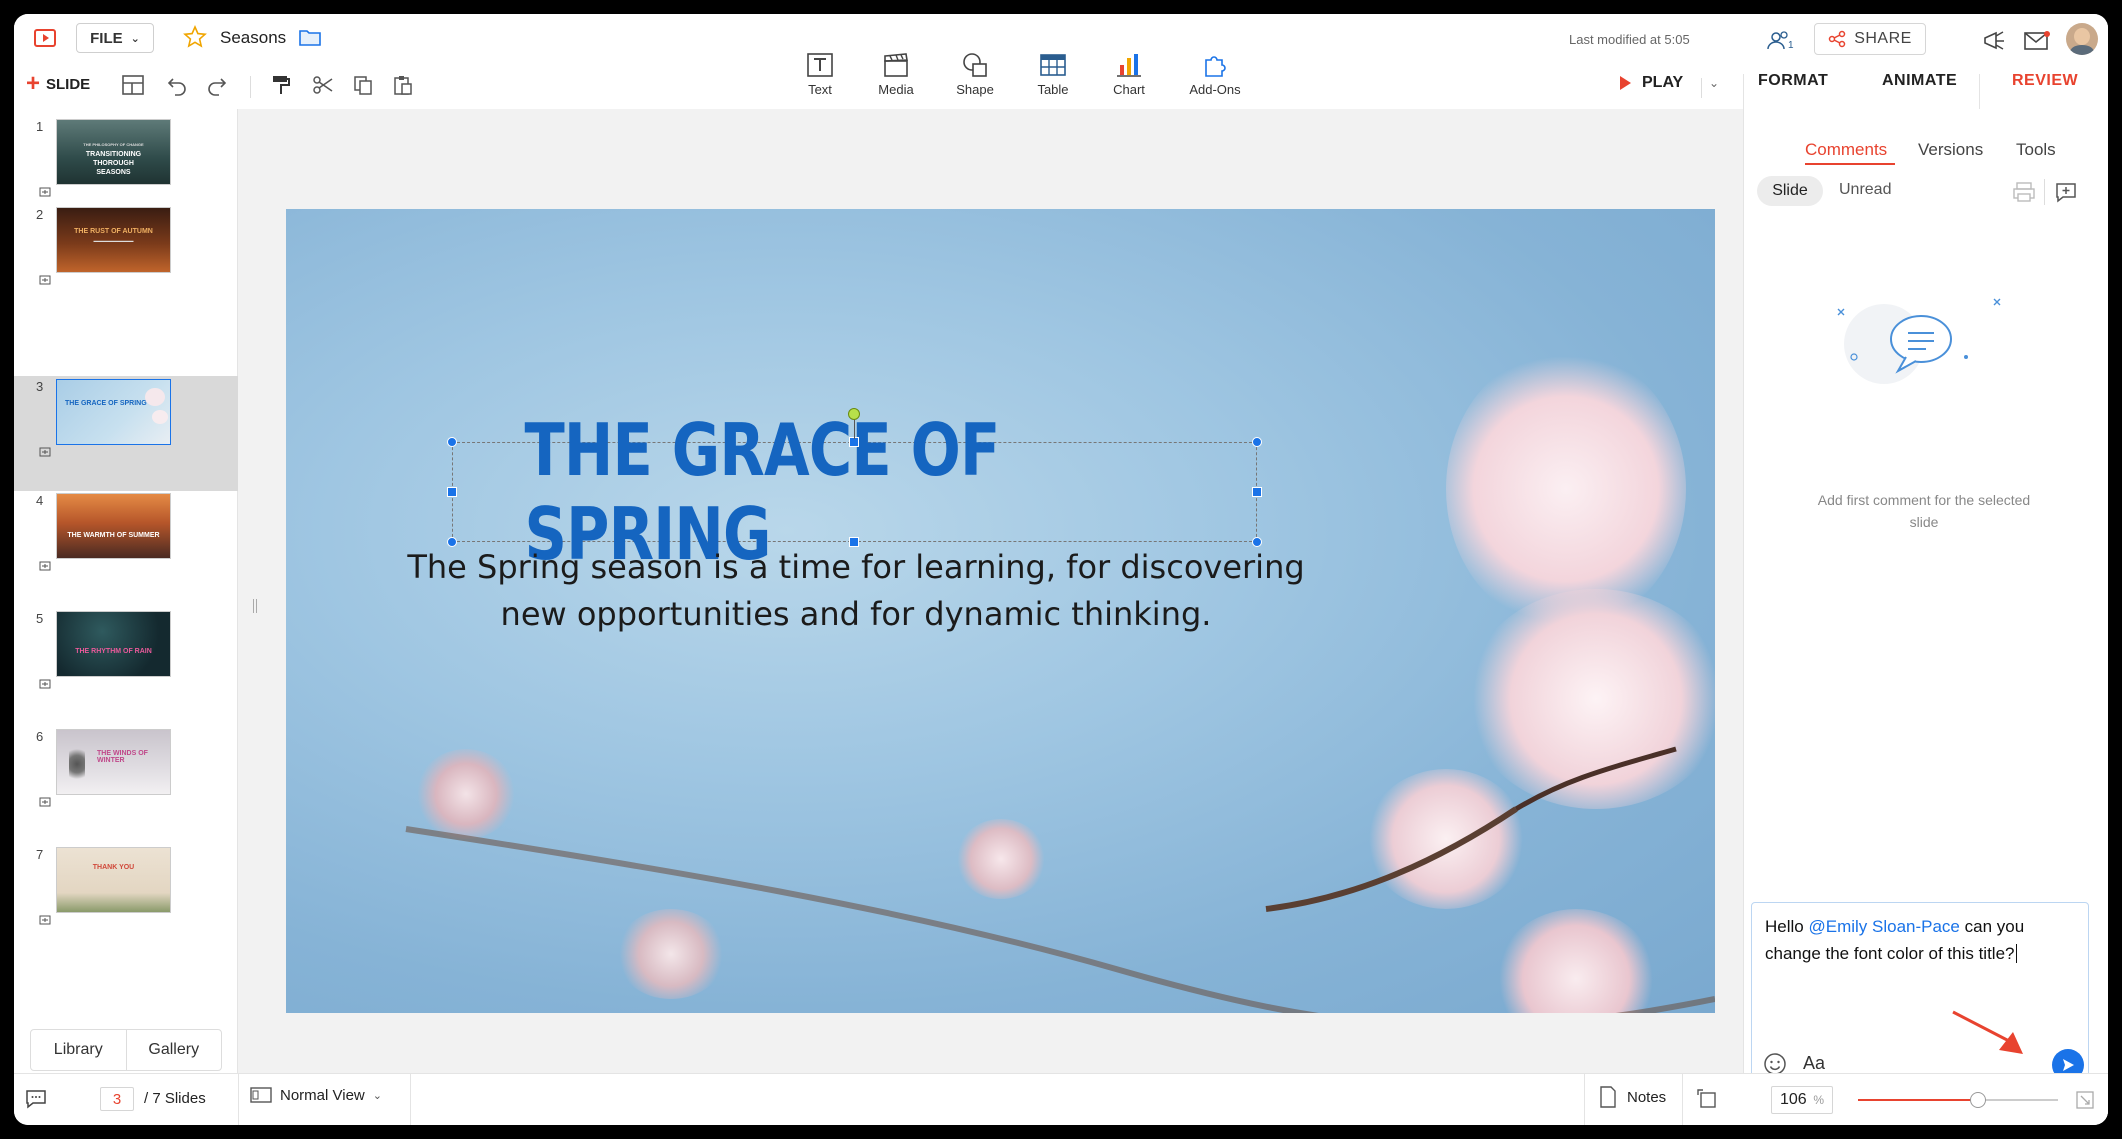 This screenshot has width=2122, height=1139. Describe the element at coordinates (1846, 150) in the screenshot. I see `subtab-comments: Comments` at that location.